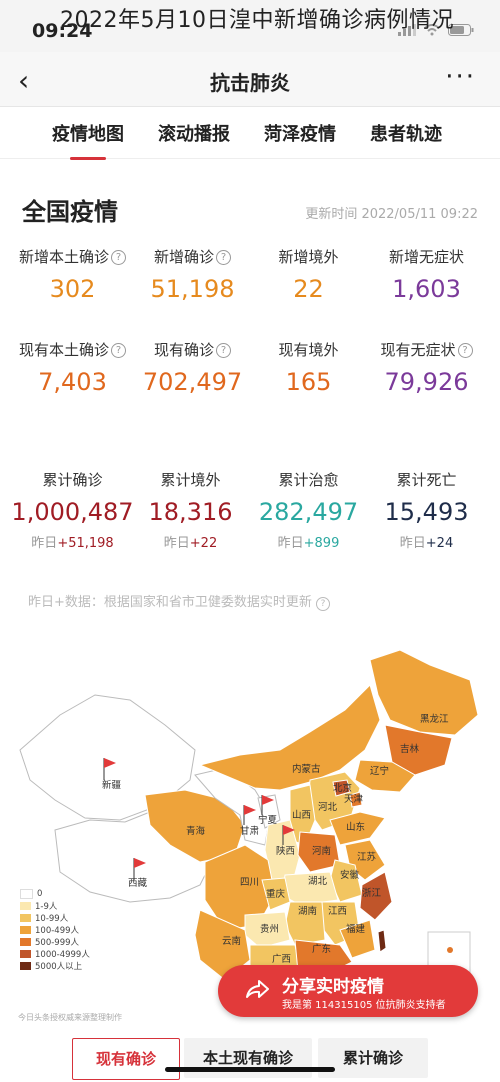 Image resolution: width=500 pixels, height=1082 pixels. What do you see at coordinates (170, 602) in the screenshot?
I see `note-text: 昨日+数据：根据国家和省市卫健委数据实时更新` at bounding box center [170, 602].